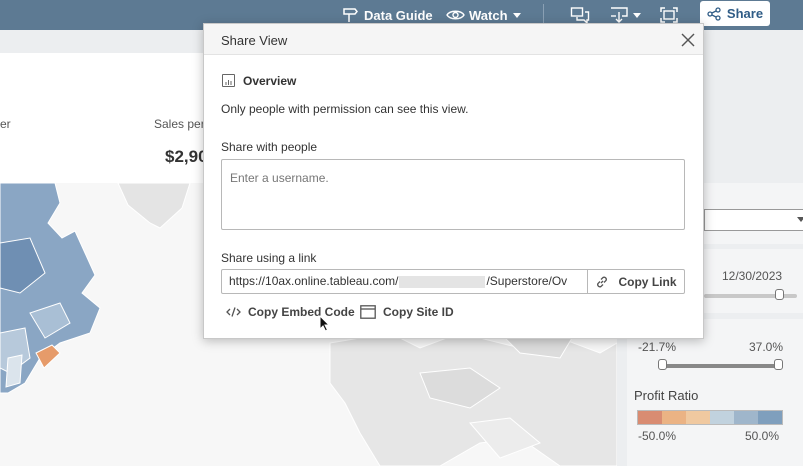  I want to click on signpost-icon, so click(350, 15).